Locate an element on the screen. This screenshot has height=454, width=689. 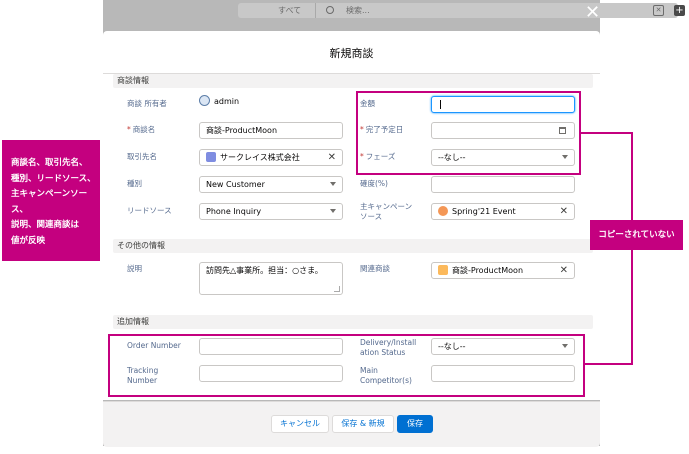
search-icon is located at coordinates (330, 10).